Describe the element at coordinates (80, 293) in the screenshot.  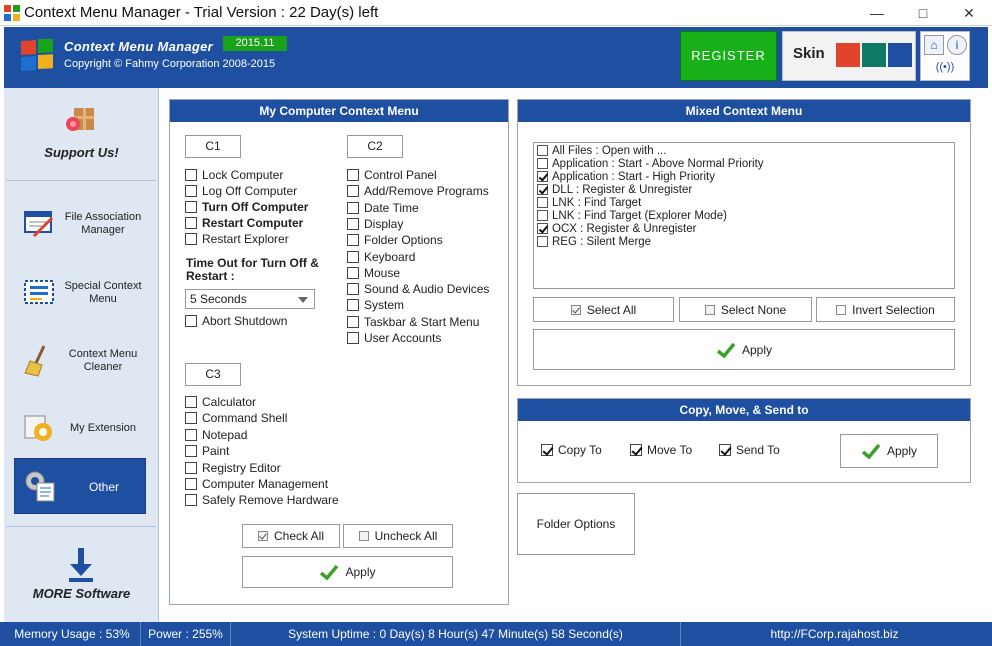
I see `sidebar-item-special-context-menu: Special Context Menu` at that location.